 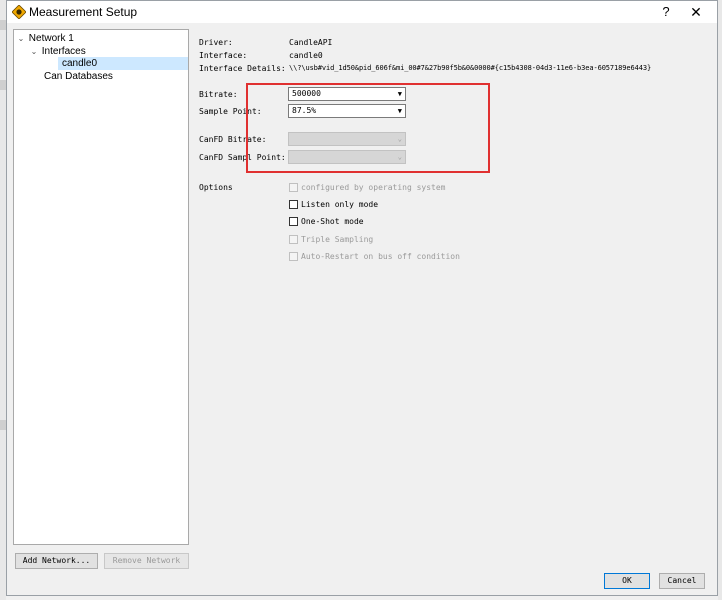 What do you see at coordinates (347, 94) in the screenshot?
I see `bitrate-select: 500000 ▼` at bounding box center [347, 94].